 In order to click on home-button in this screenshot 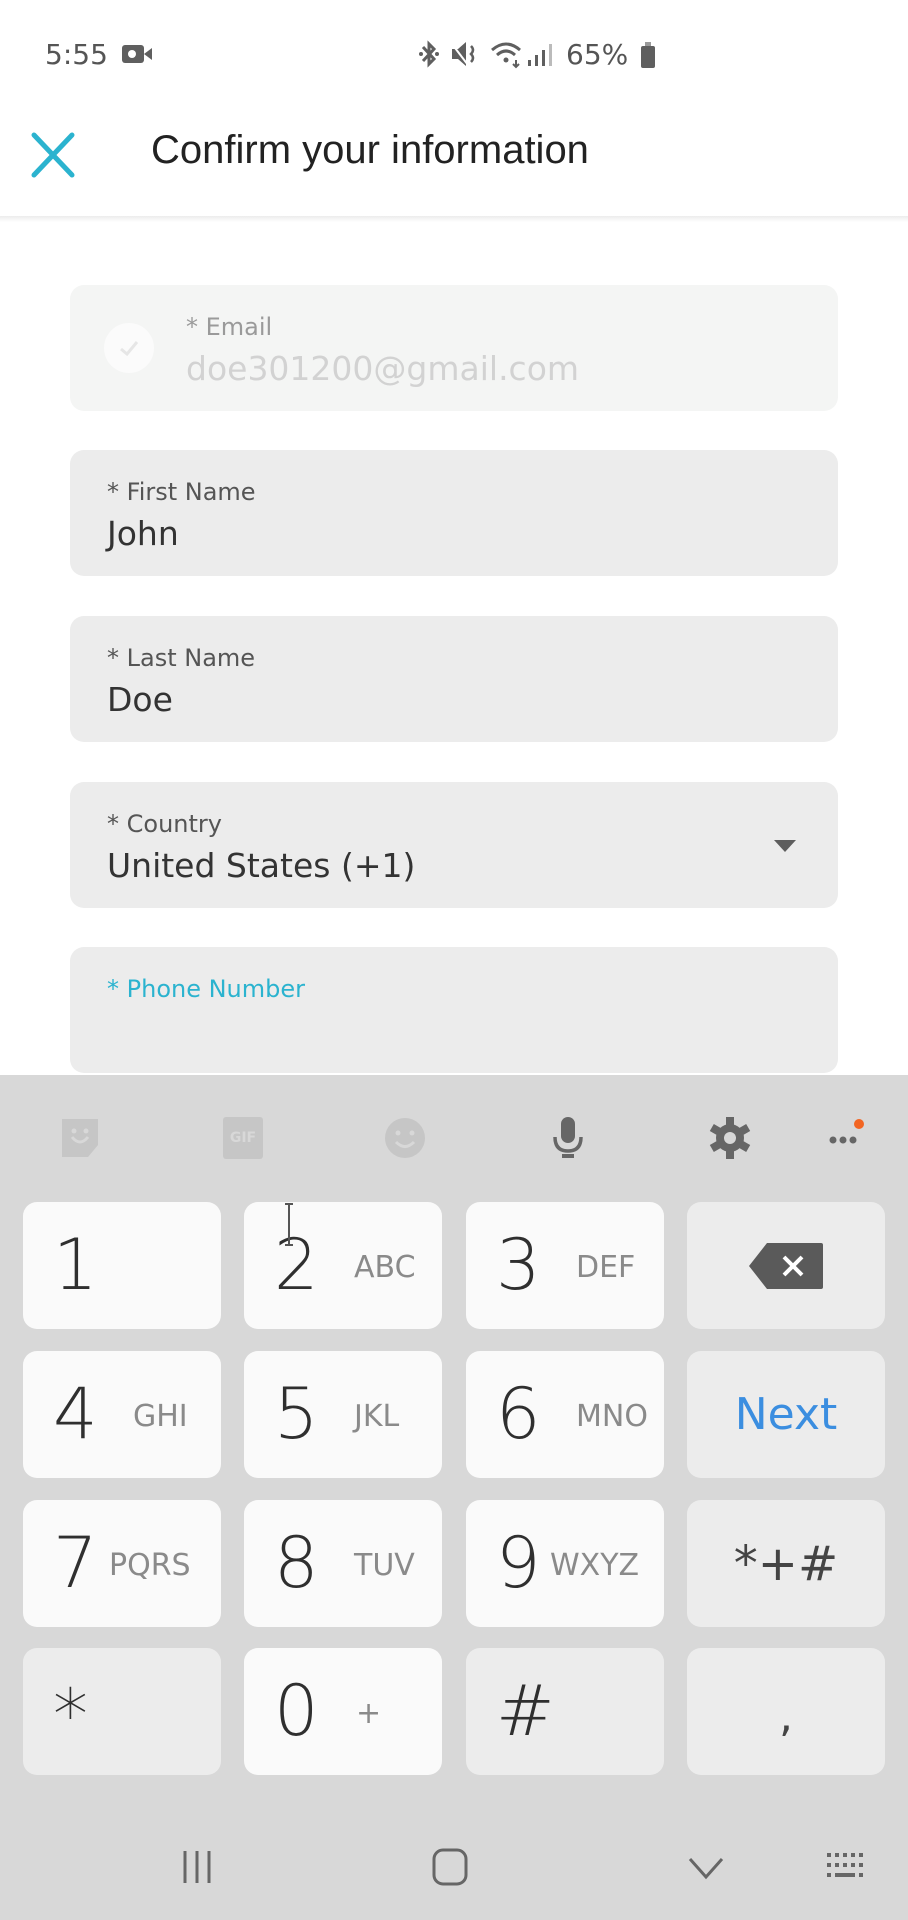, I will do `click(450, 1867)`.